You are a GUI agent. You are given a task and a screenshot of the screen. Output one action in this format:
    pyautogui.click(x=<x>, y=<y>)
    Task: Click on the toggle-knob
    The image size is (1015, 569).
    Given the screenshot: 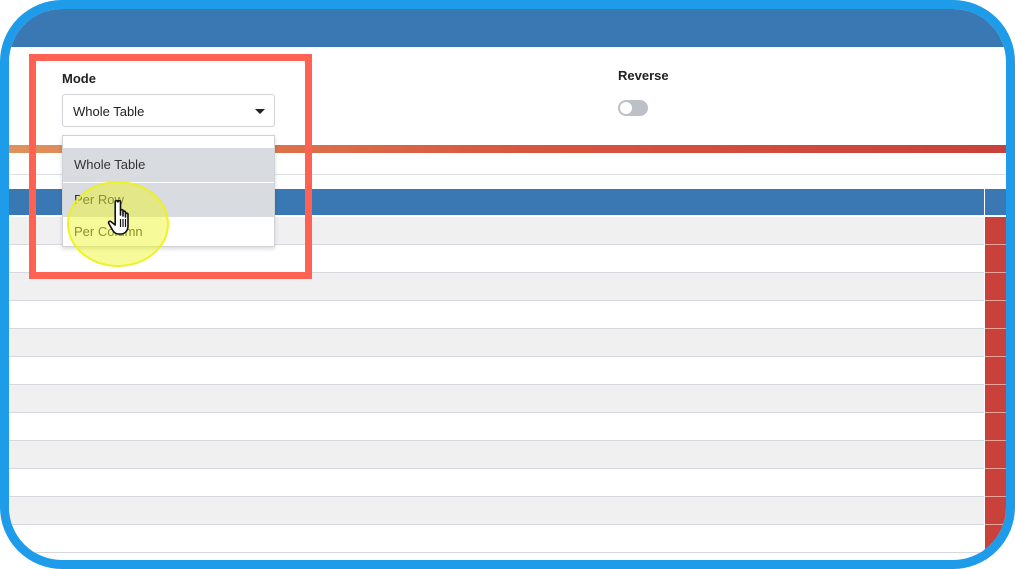 What is the action you would take?
    pyautogui.click(x=626, y=108)
    